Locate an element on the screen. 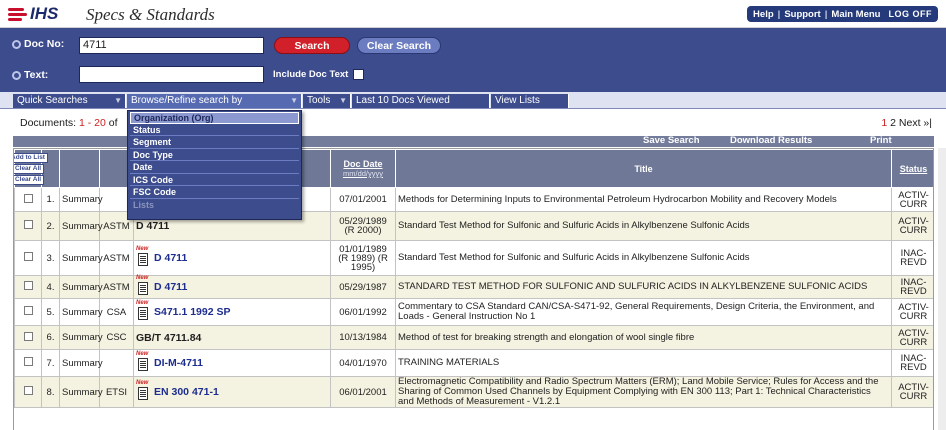 Image resolution: width=946 pixels, height=430 pixels. doc-number-link: GB/T 4711.84 is located at coordinates (168, 338).